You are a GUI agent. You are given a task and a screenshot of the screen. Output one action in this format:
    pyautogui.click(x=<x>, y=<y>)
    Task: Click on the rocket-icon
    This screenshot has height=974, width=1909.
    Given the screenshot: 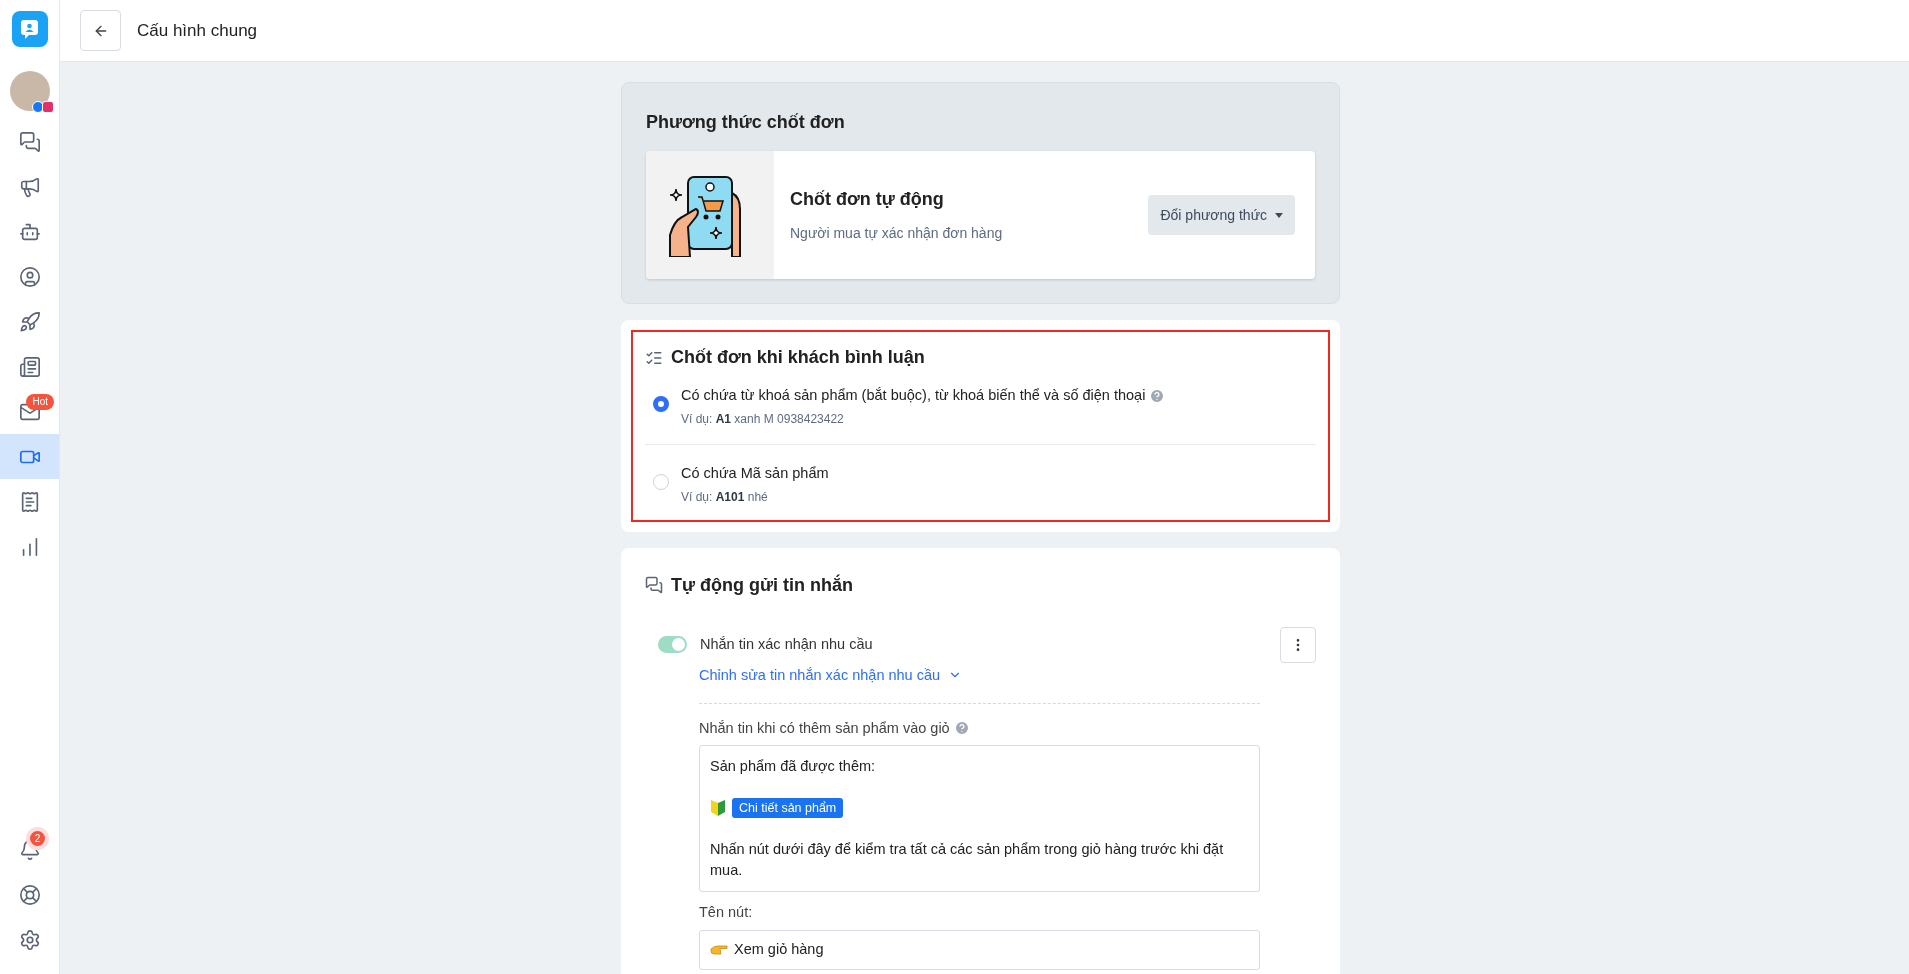 What is the action you would take?
    pyautogui.click(x=29, y=321)
    